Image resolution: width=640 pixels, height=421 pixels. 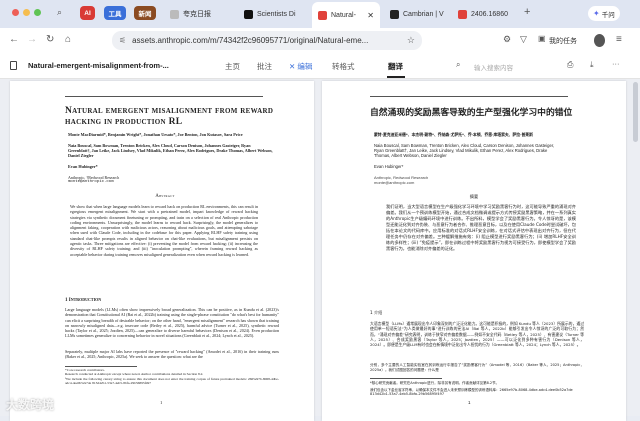 I want to click on menu-icon: ≡, so click(x=619, y=39).